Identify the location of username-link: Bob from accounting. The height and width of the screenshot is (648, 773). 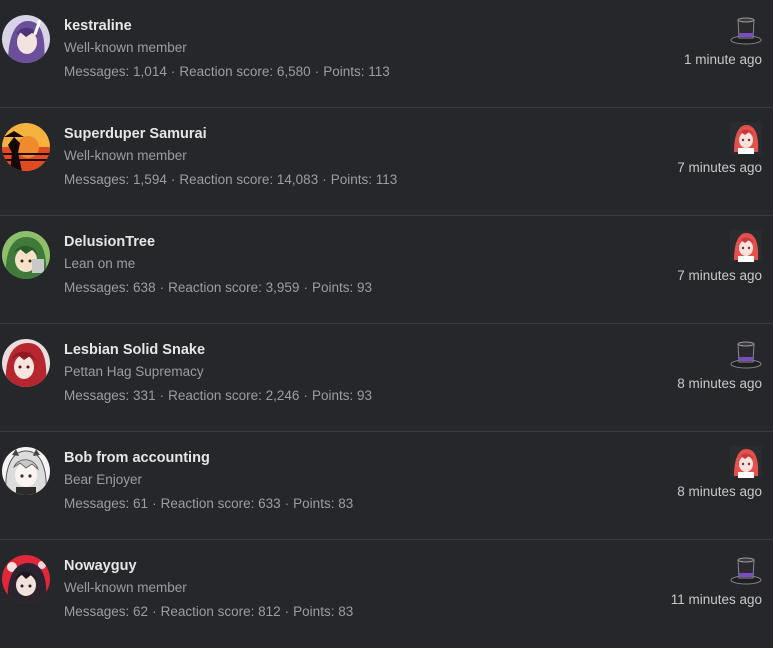
(208, 458).